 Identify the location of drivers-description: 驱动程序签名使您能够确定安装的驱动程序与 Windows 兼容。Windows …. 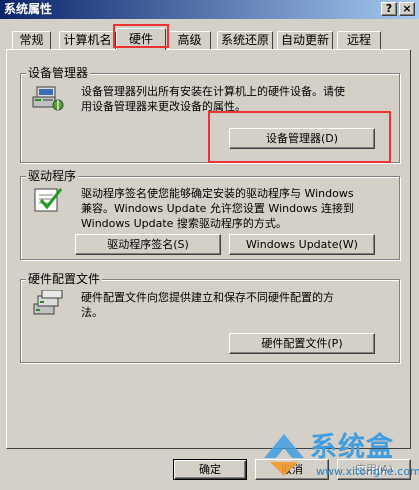
(218, 208).